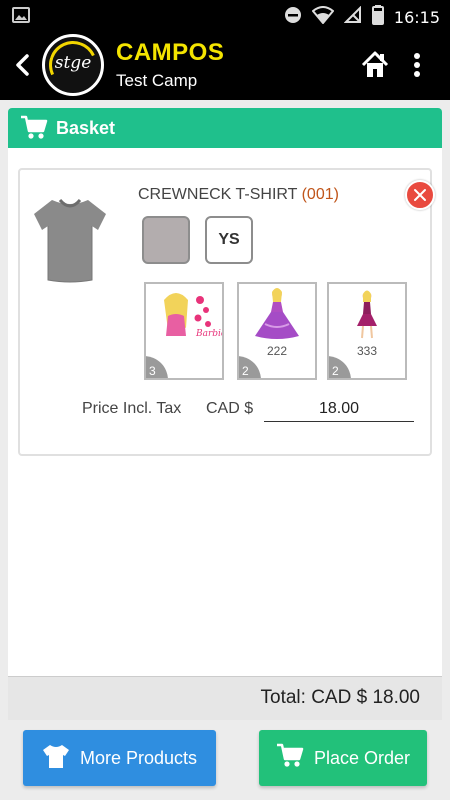 This screenshot has height=800, width=450. Describe the element at coordinates (229, 240) in the screenshot. I see `size-option: YS` at that location.